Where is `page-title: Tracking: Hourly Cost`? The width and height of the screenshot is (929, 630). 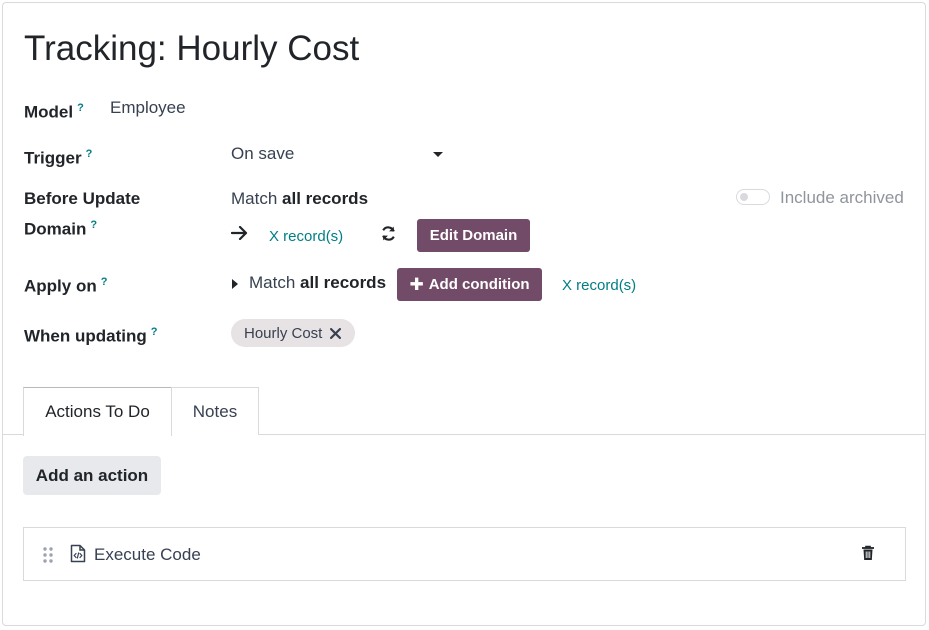 page-title: Tracking: Hourly Cost is located at coordinates (192, 48).